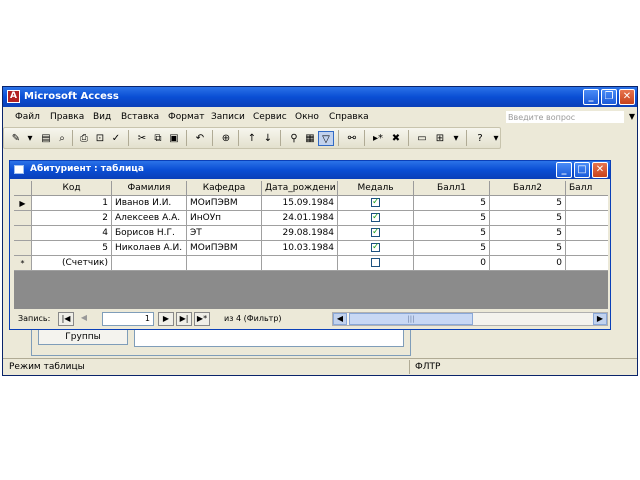 This screenshot has width=640, height=480. I want to click on menu-edit: Правка, so click(67, 117).